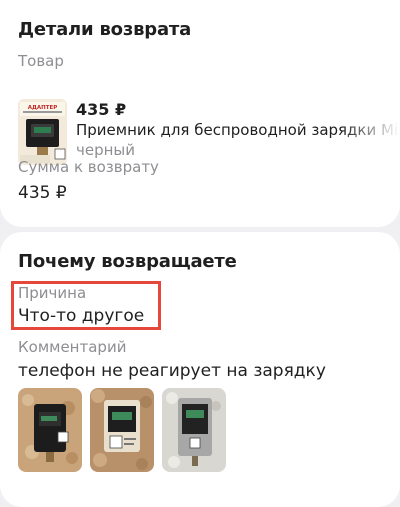 This screenshot has width=400, height=507. I want to click on product-image: АДАПТЕР, so click(42, 132).